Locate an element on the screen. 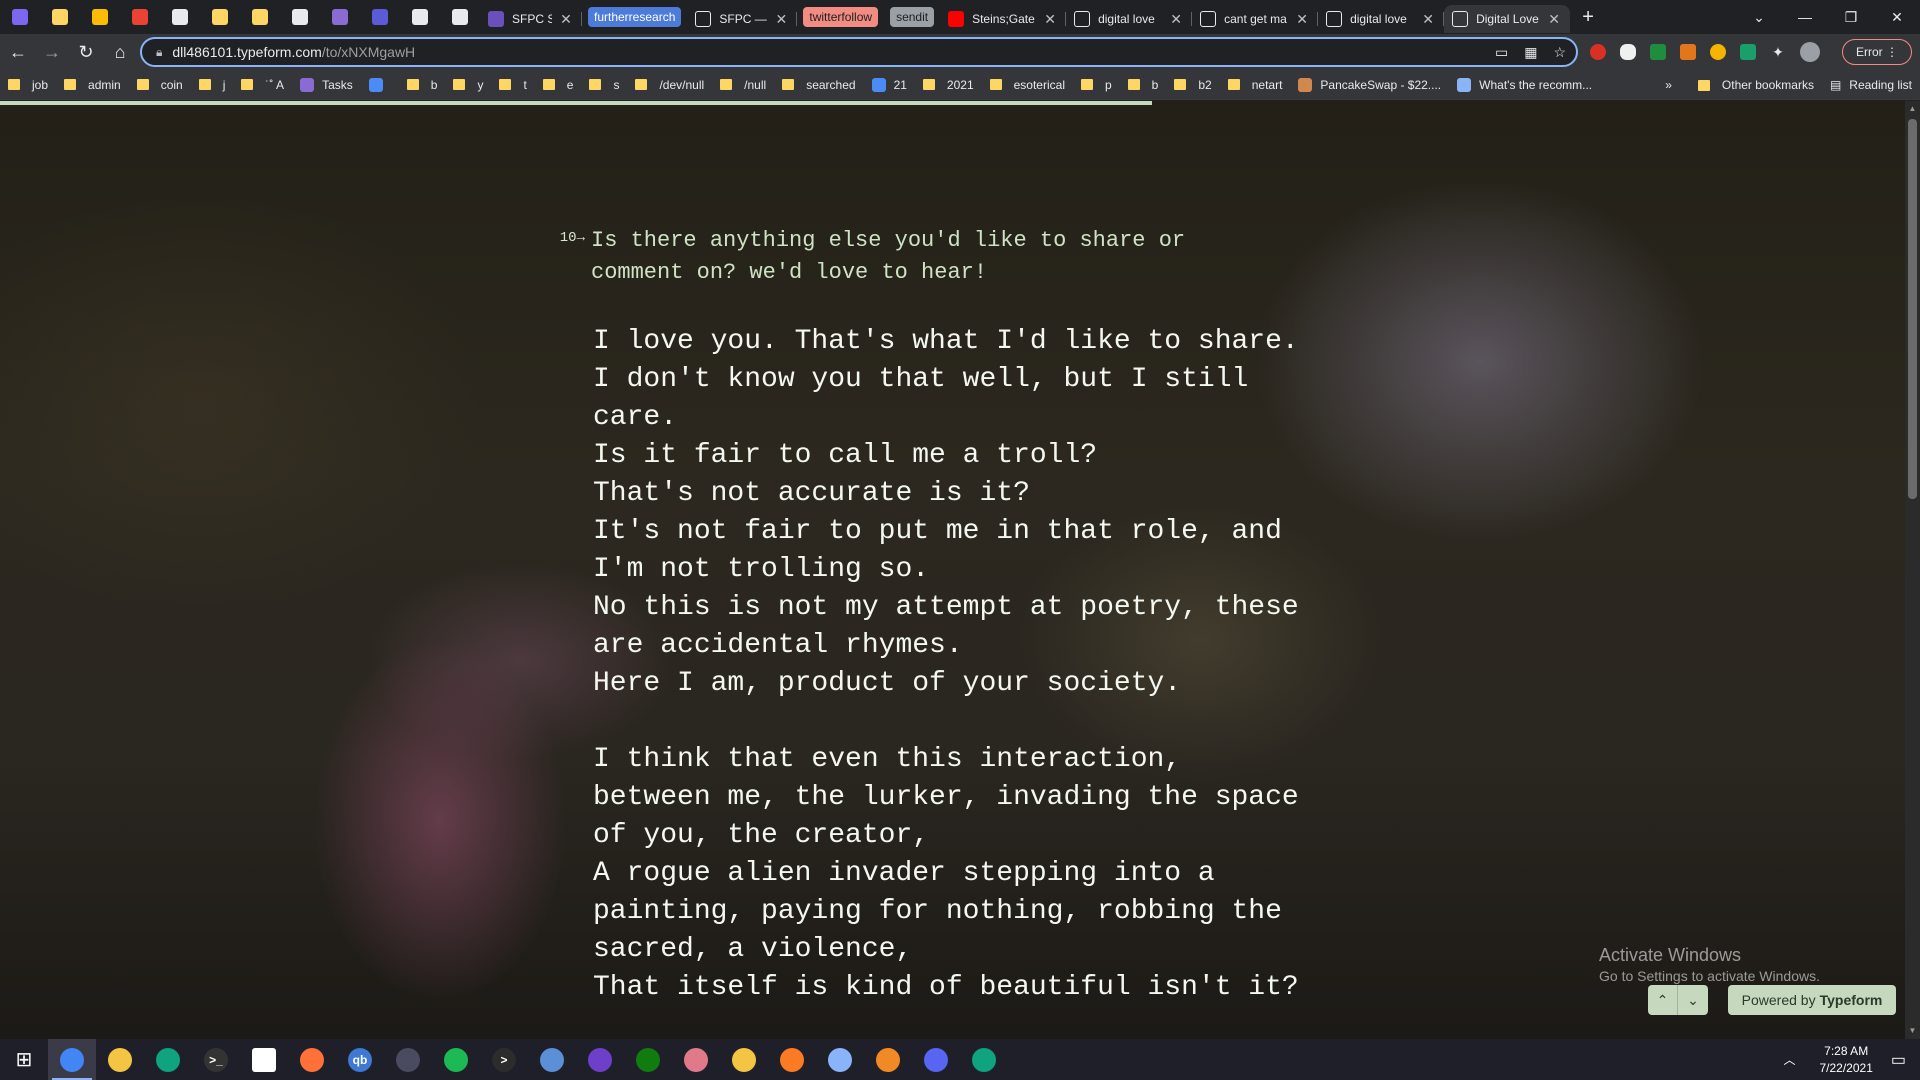  tab-group-chip: twitterfollow is located at coordinates (841, 17).